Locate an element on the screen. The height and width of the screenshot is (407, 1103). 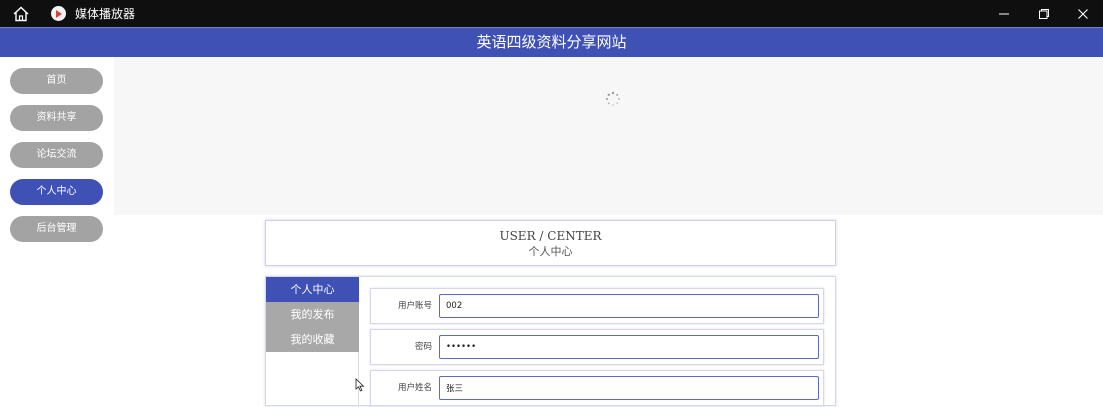
password-row: 密码 is located at coordinates (597, 347).